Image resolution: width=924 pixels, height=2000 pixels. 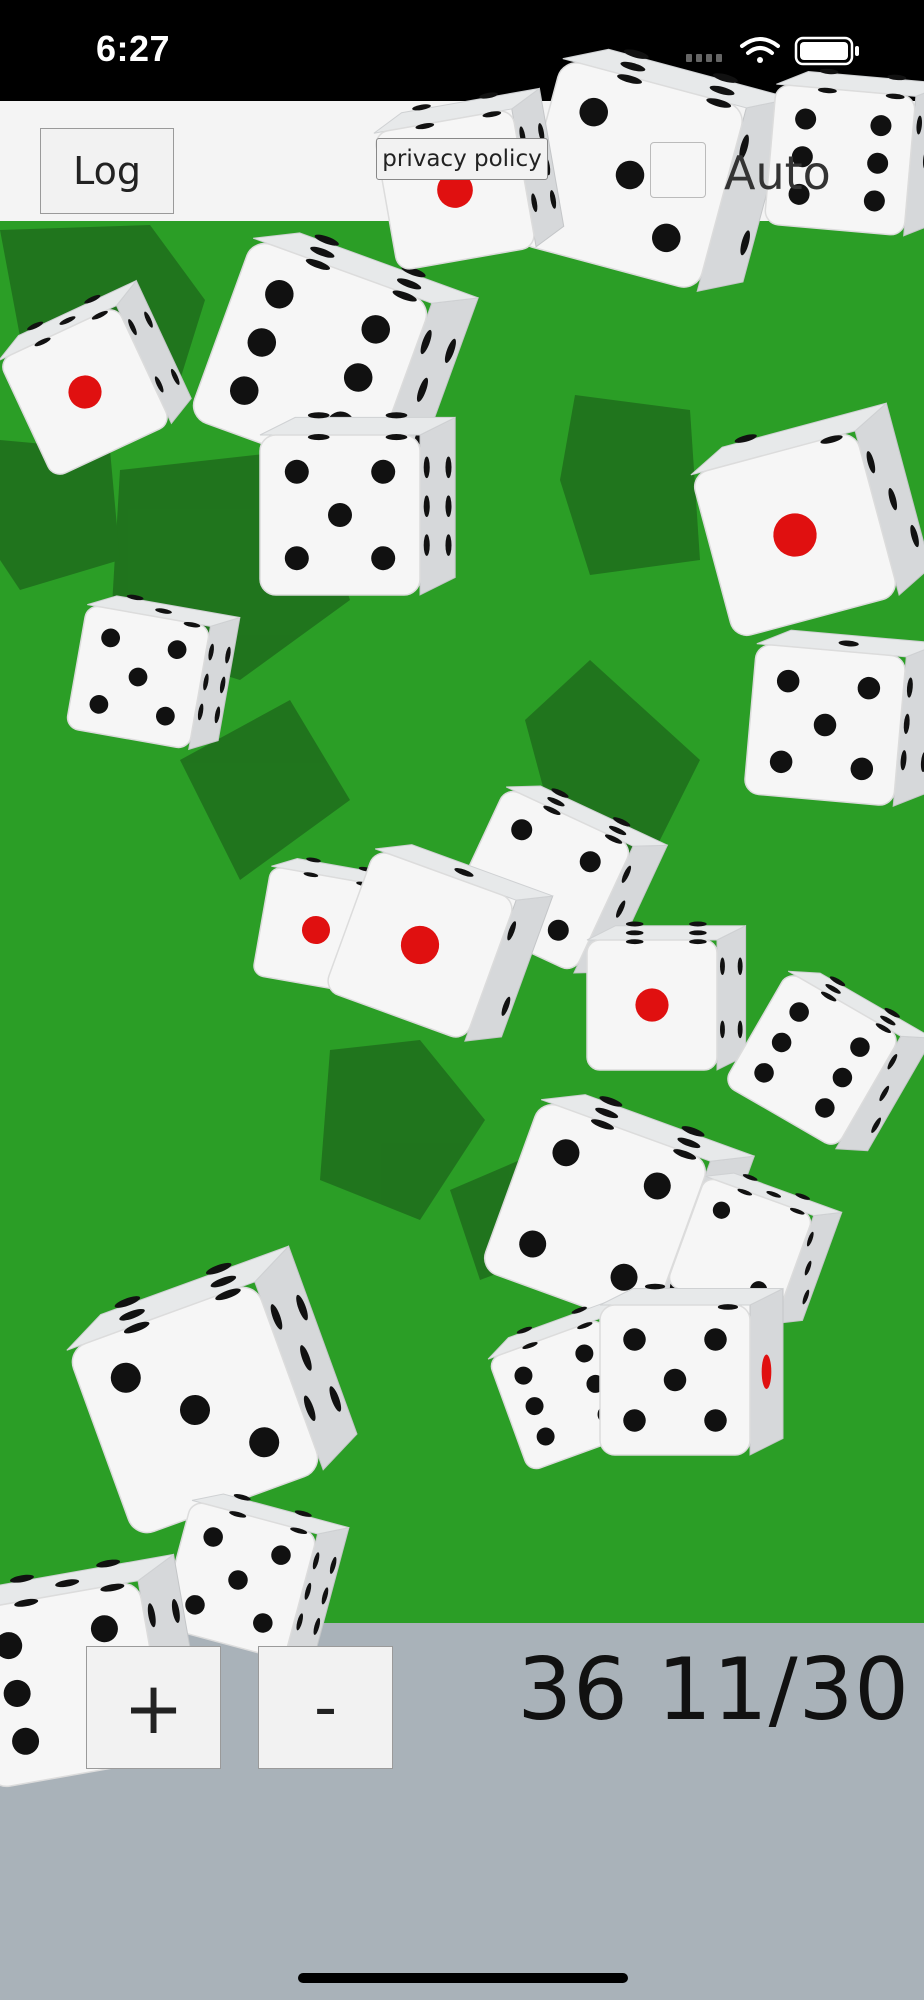 I want to click on cellular-signal-icon, so click(x=704, y=58).